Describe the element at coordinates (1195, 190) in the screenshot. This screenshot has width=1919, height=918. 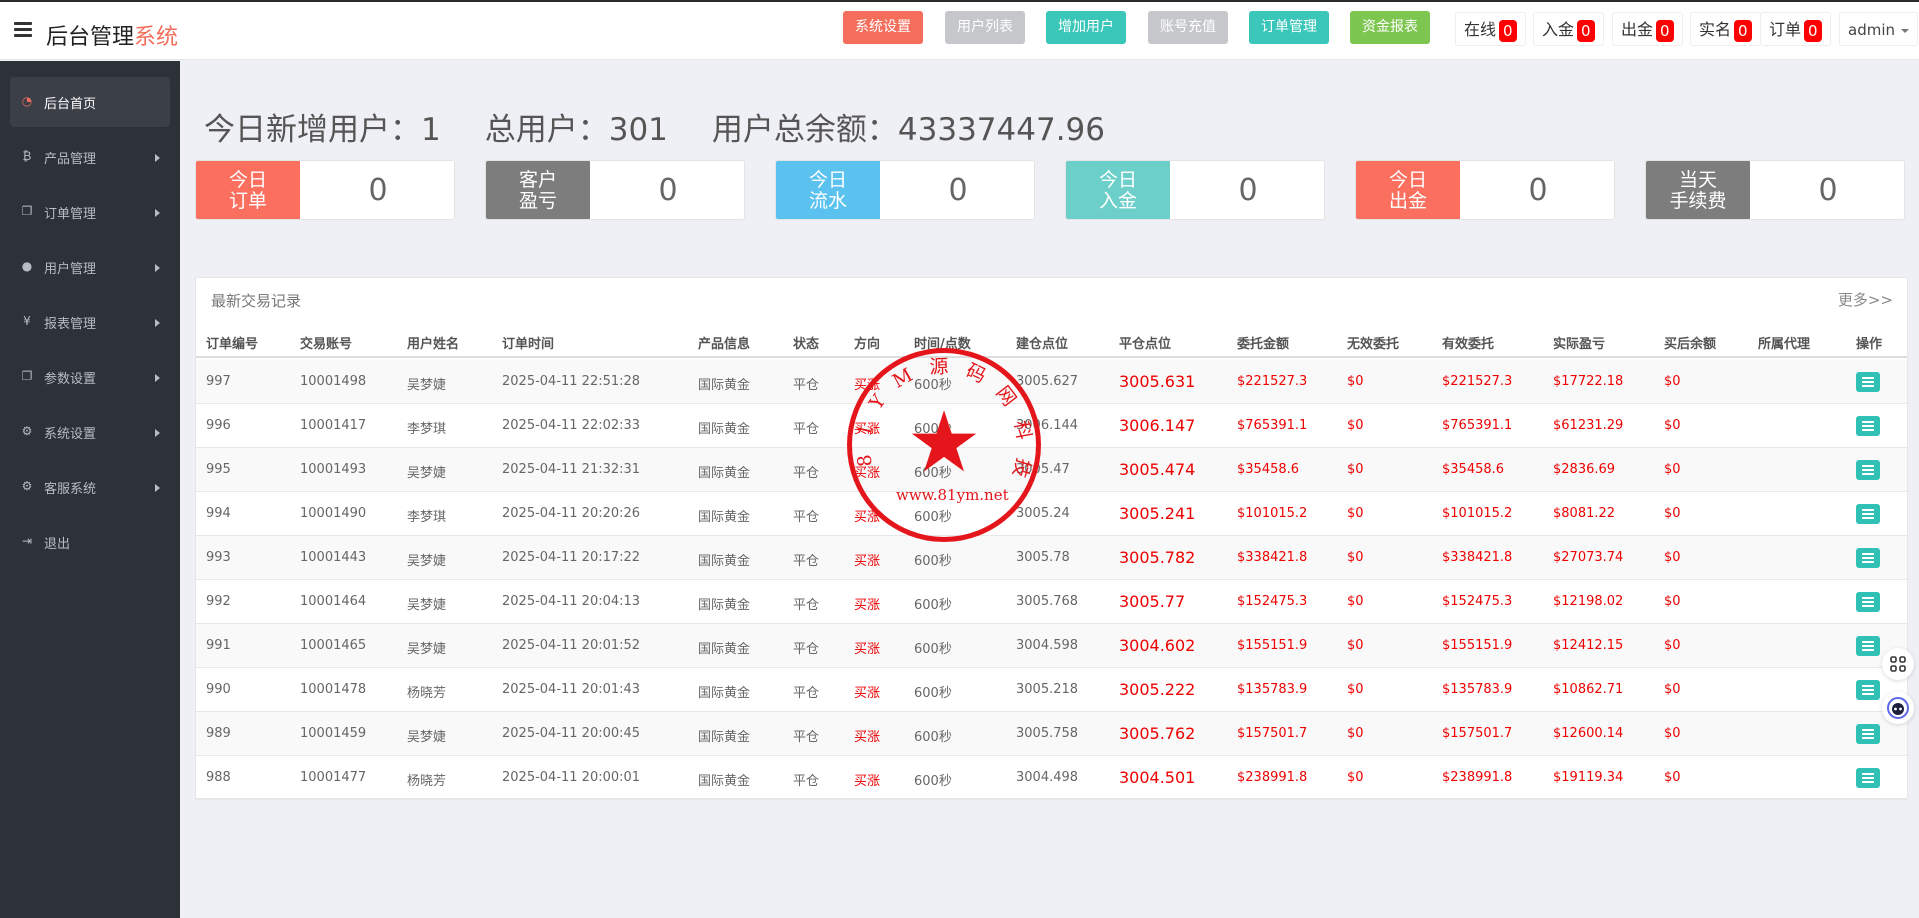
I see `kpi-card: 今日 入金 0` at that location.